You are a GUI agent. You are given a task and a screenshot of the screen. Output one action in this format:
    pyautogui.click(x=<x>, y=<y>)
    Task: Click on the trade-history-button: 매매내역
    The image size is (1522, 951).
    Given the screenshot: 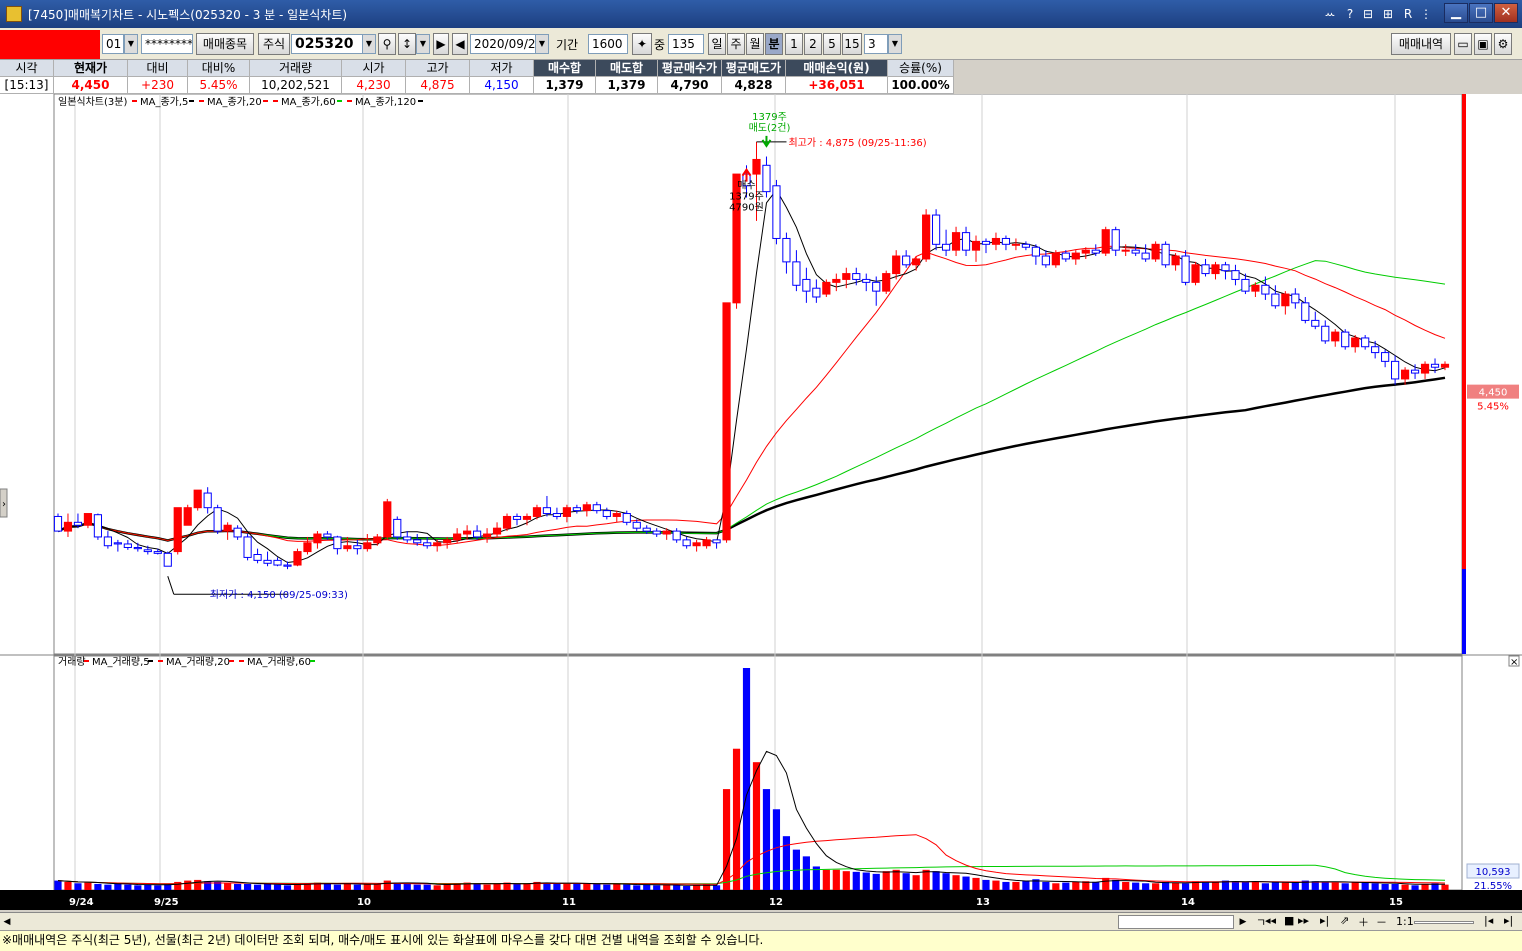 What is the action you would take?
    pyautogui.click(x=1421, y=44)
    